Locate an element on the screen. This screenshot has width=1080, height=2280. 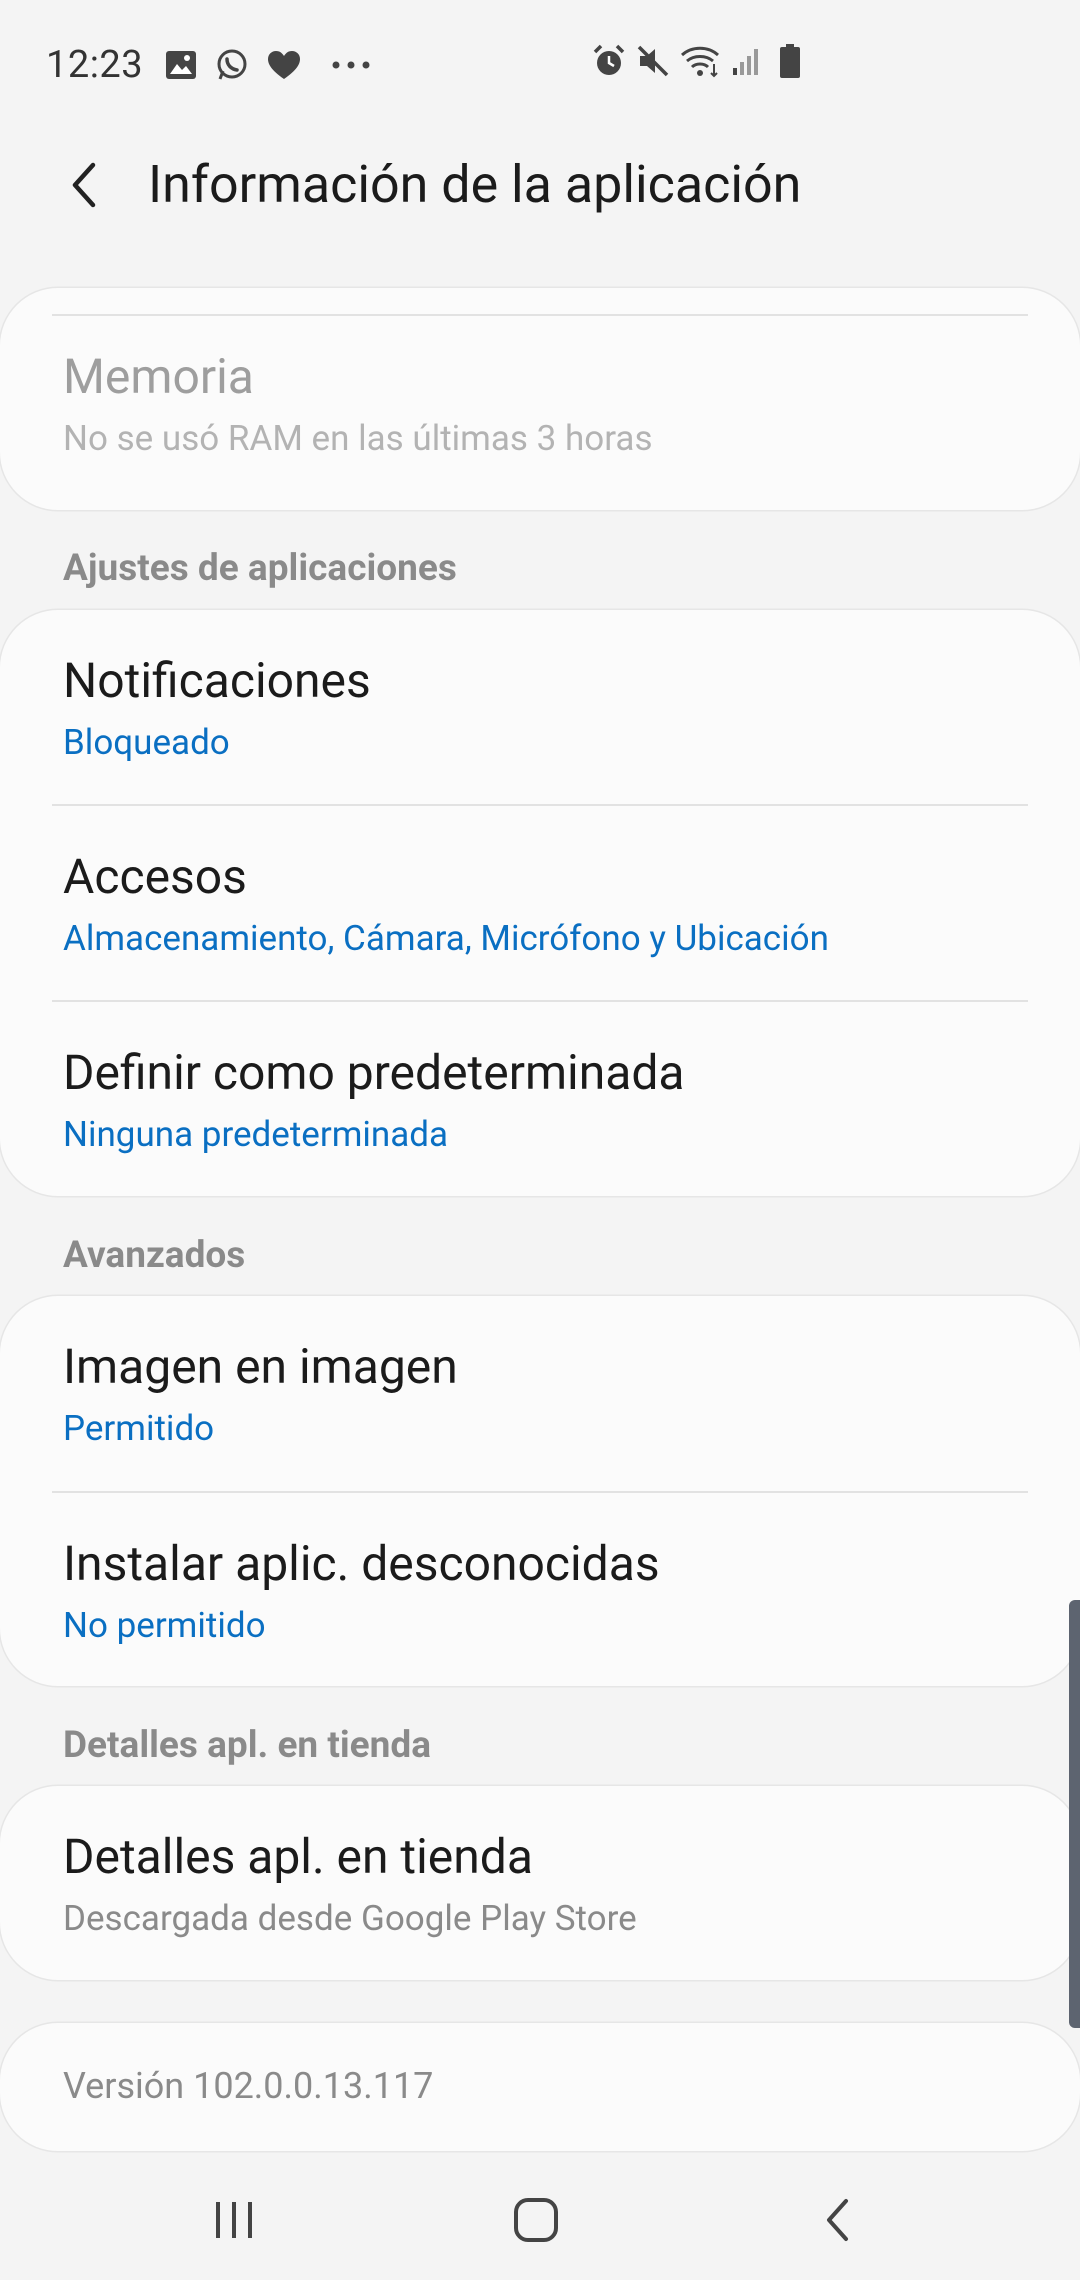
app-header: Información de la aplicación is located at coordinates (540, 185).